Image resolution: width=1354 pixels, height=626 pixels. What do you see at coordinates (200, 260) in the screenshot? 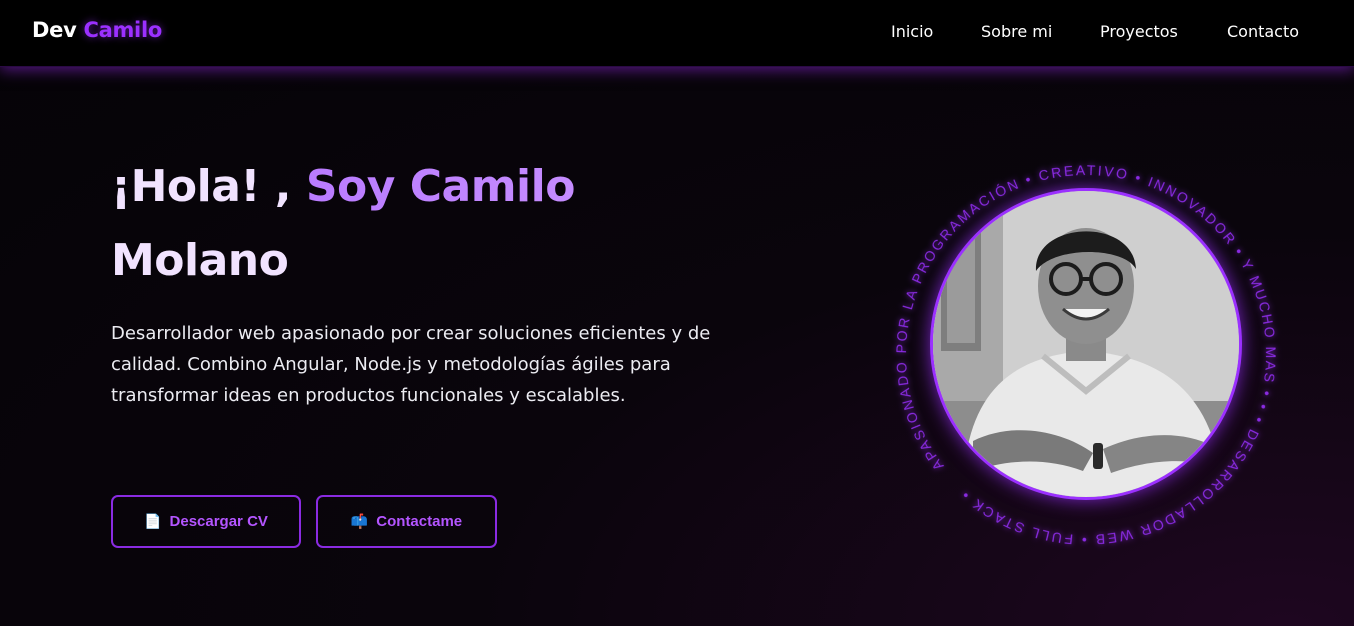
I see `hero-surname: Molano` at bounding box center [200, 260].